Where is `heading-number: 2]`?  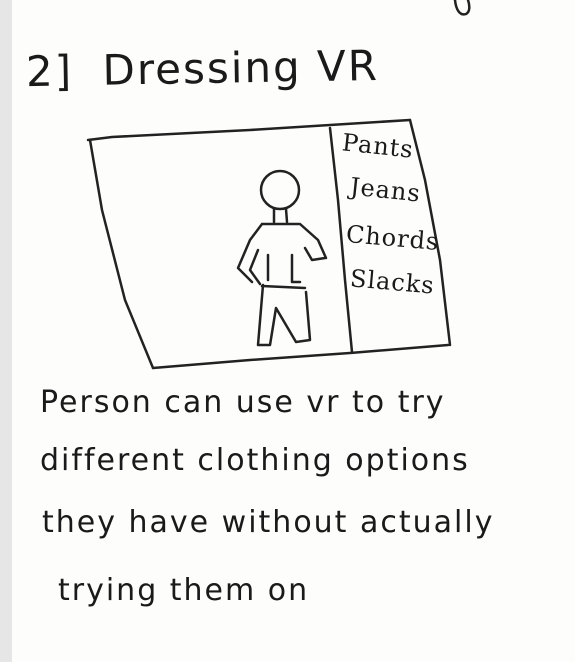
heading-number: 2] is located at coordinates (49, 71).